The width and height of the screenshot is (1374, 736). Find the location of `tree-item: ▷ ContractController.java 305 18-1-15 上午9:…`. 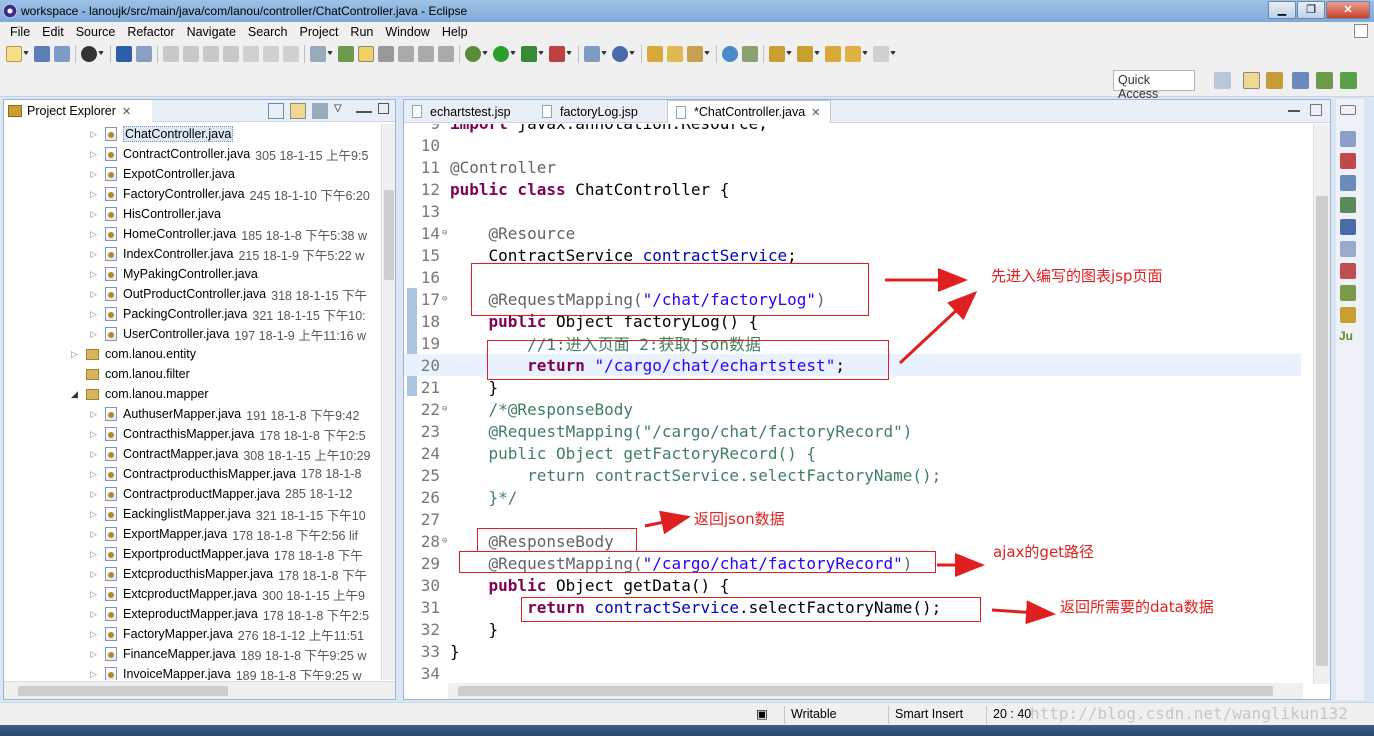

tree-item: ▷ ContractController.java 305 18-1-15 上午9:… is located at coordinates (229, 154).